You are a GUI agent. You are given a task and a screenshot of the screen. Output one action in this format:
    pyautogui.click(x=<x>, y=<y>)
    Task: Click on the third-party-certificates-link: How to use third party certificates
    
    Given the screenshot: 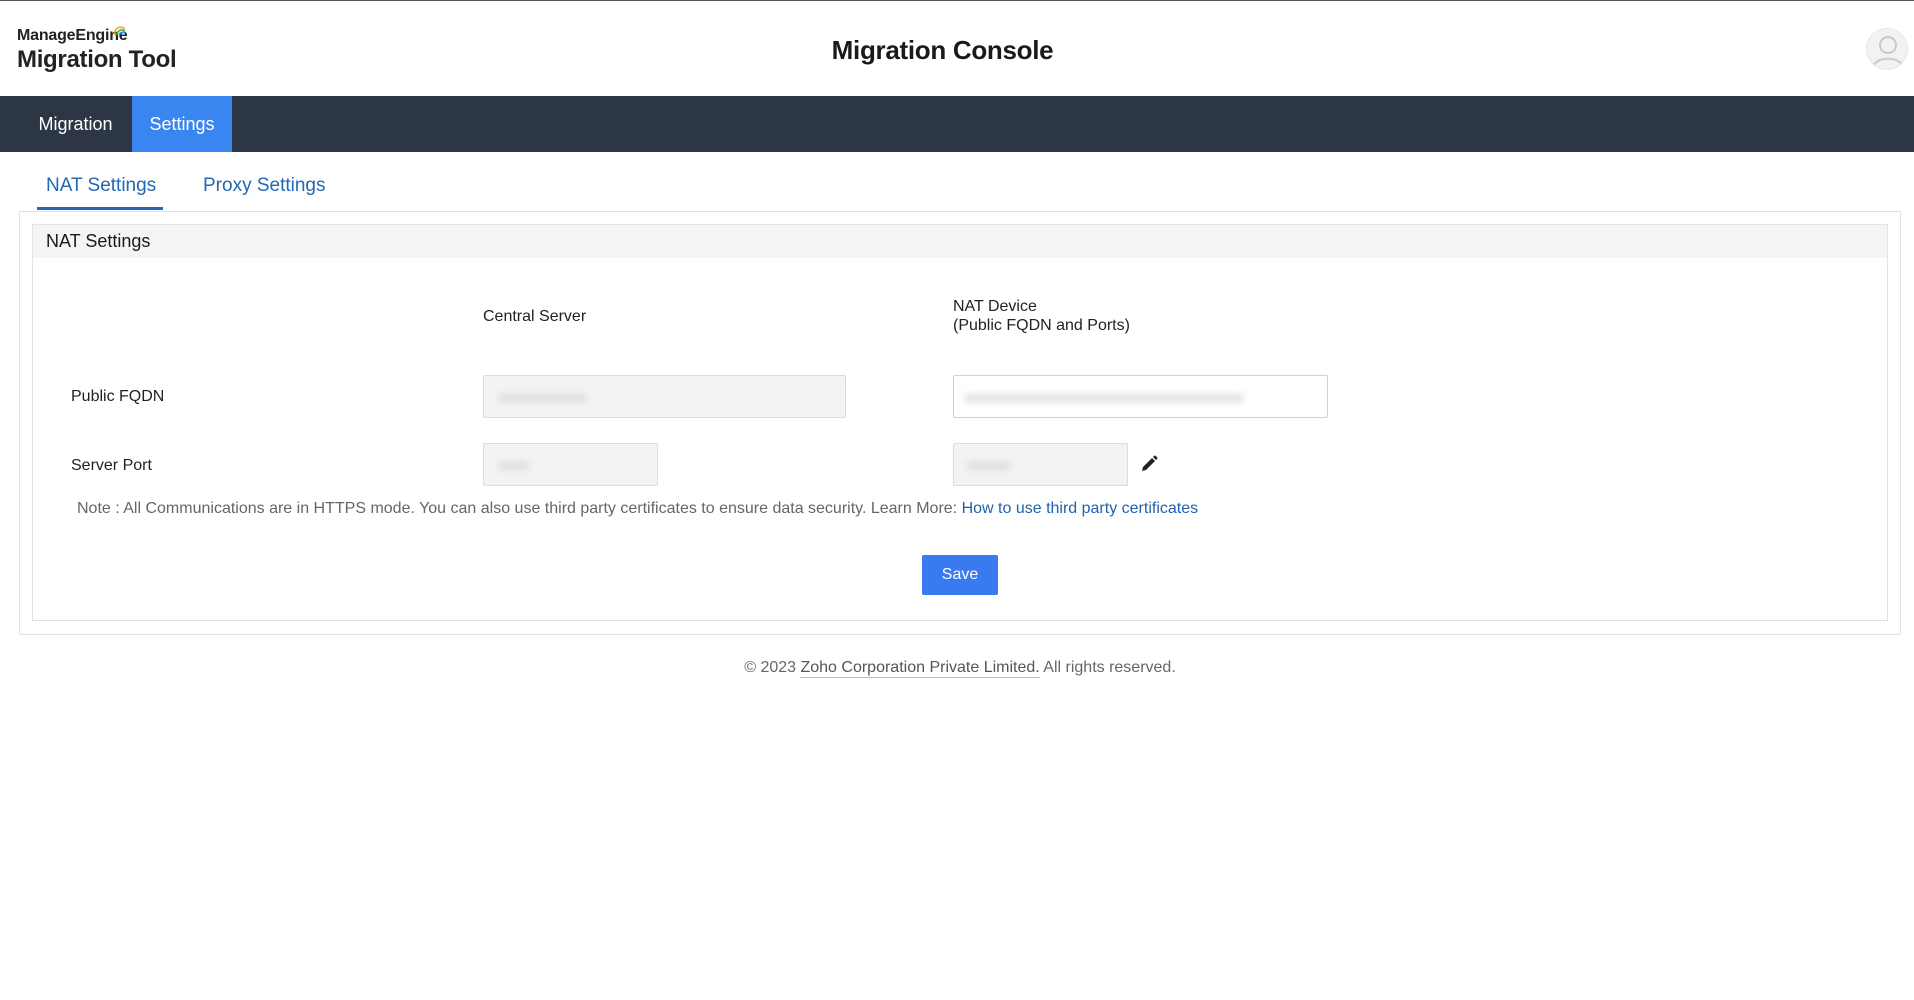 What is the action you would take?
    pyautogui.click(x=1080, y=508)
    